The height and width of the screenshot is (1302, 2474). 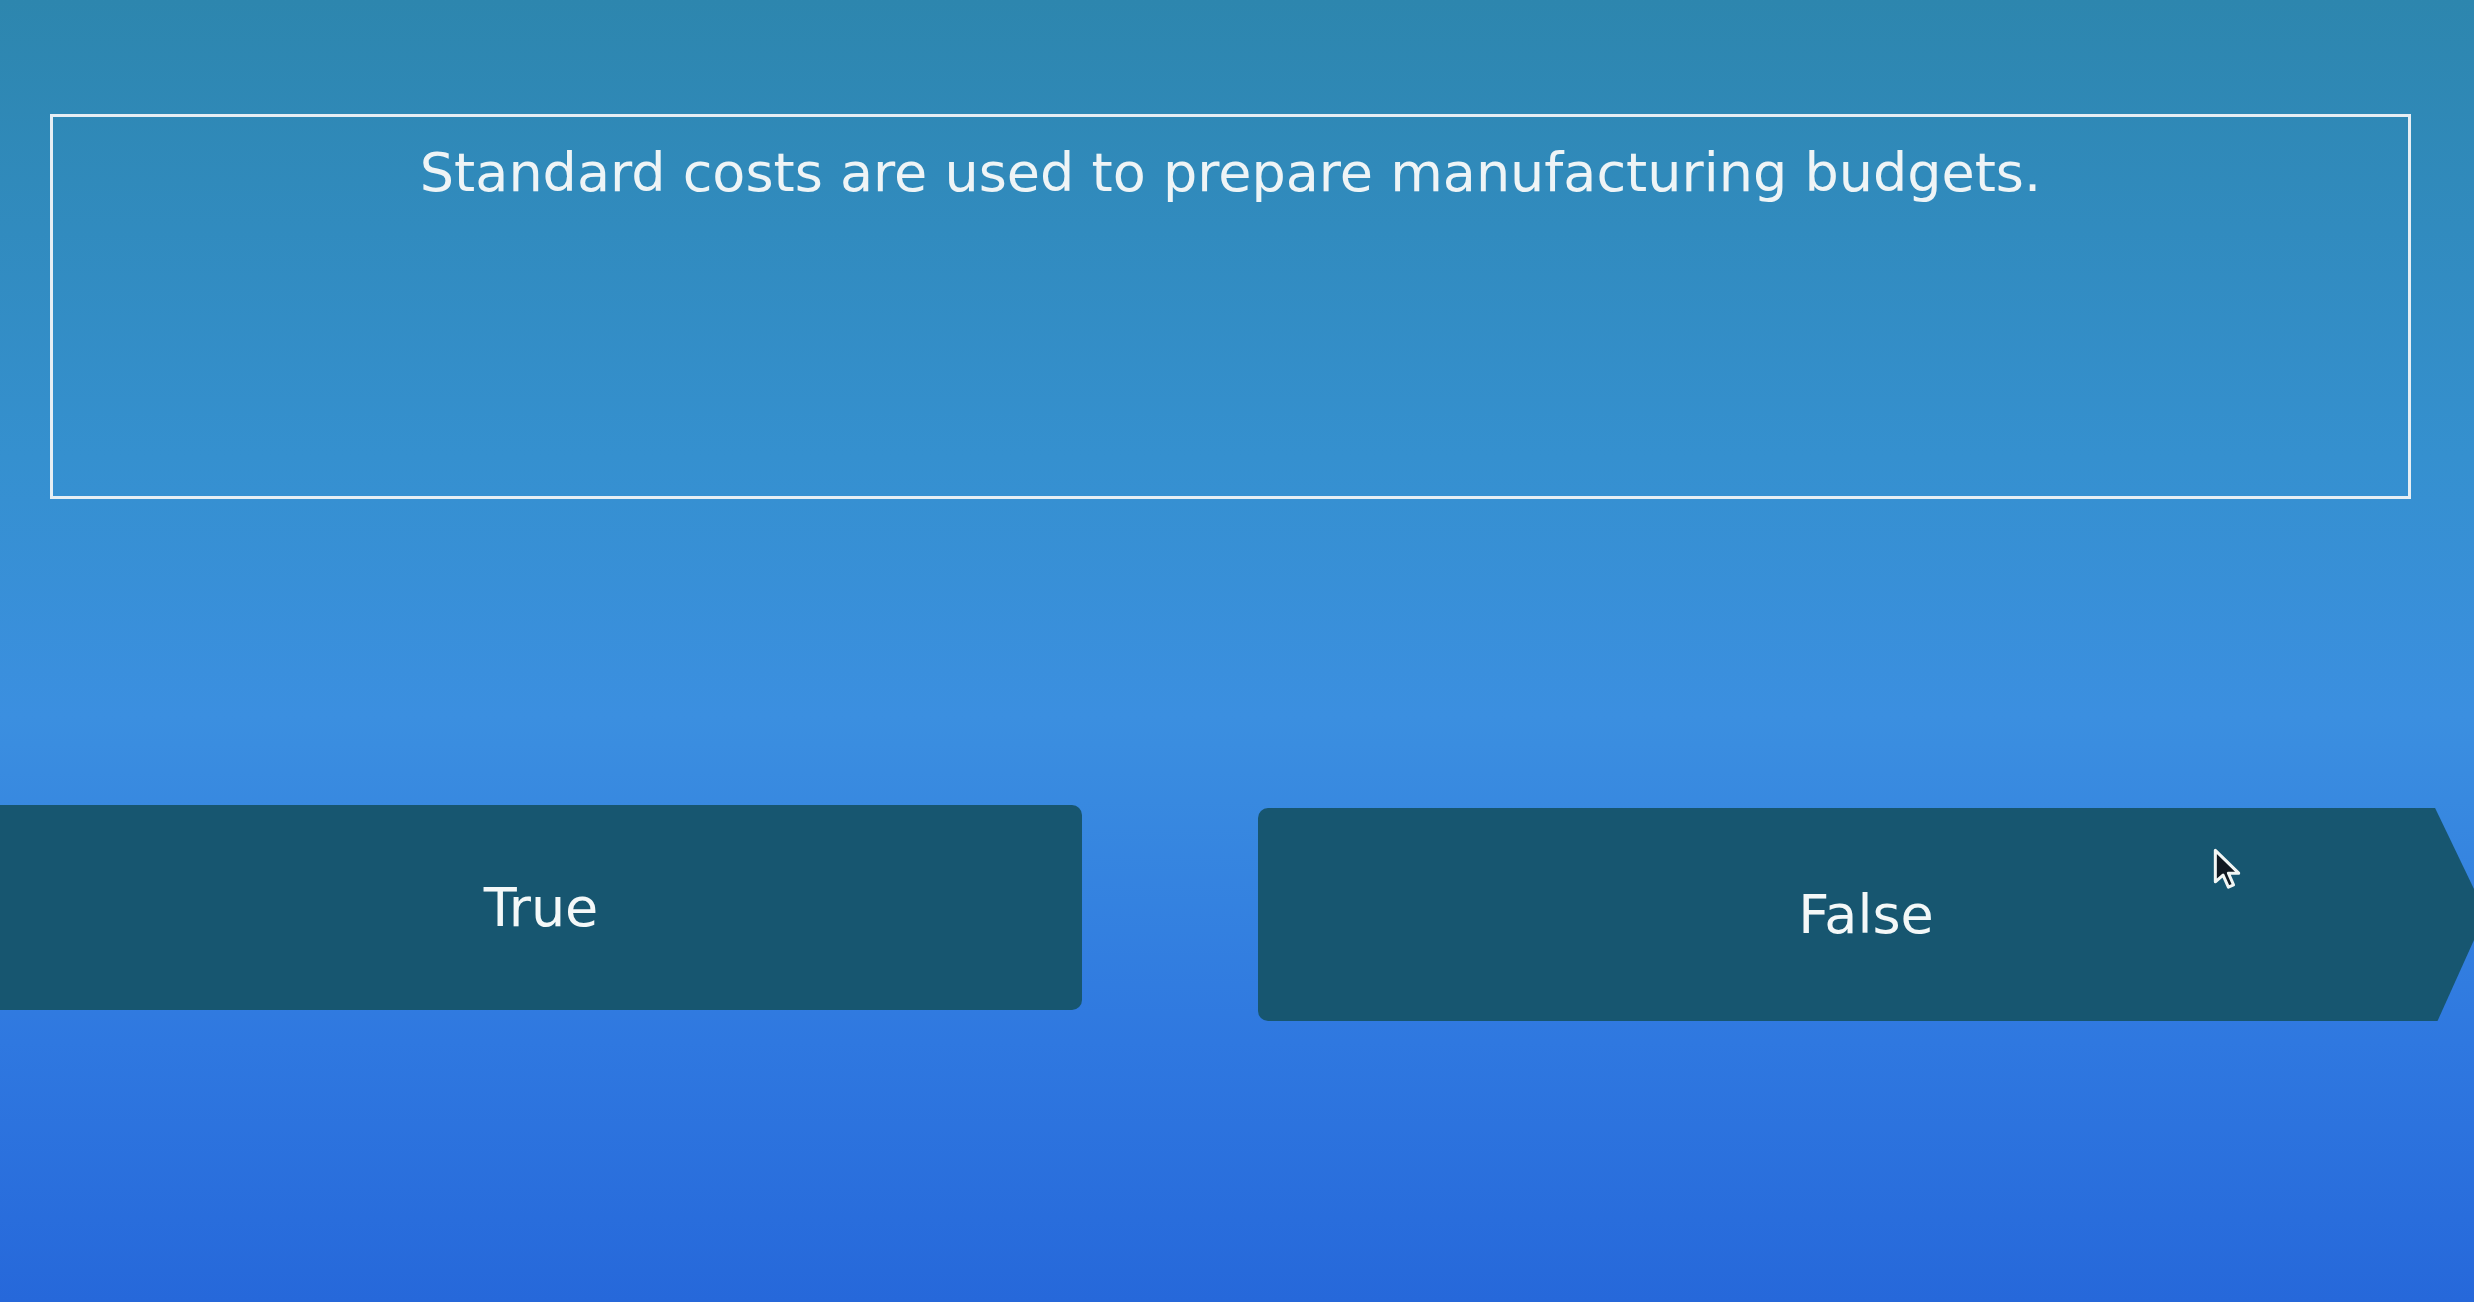 What do you see at coordinates (541, 907) in the screenshot?
I see `answer-button: True` at bounding box center [541, 907].